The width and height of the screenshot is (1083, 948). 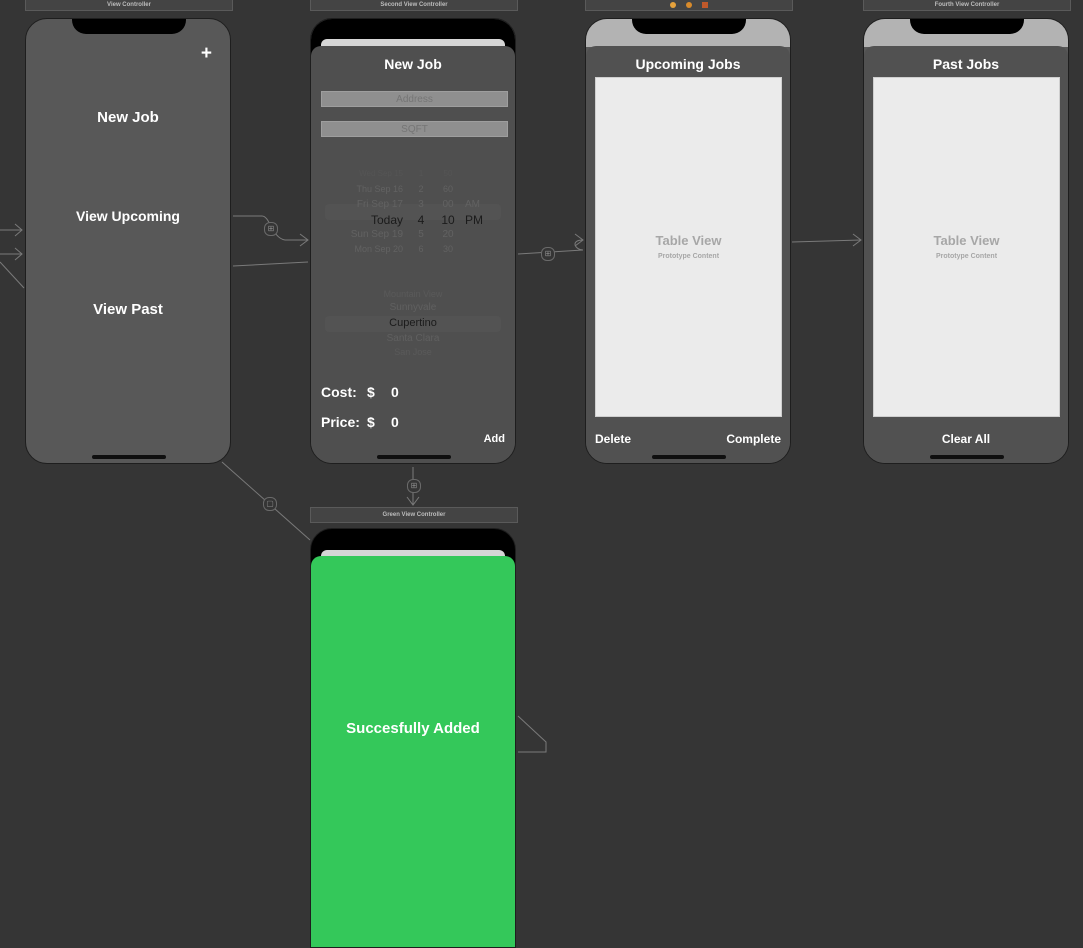 What do you see at coordinates (448, 235) in the screenshot?
I see `date-picker-minute: 20` at bounding box center [448, 235].